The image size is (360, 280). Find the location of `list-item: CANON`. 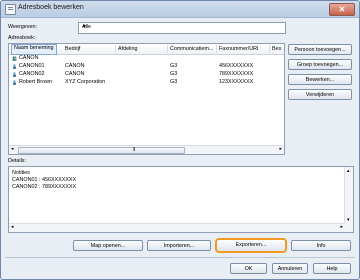

list-item: CANON is located at coordinates (146, 58).